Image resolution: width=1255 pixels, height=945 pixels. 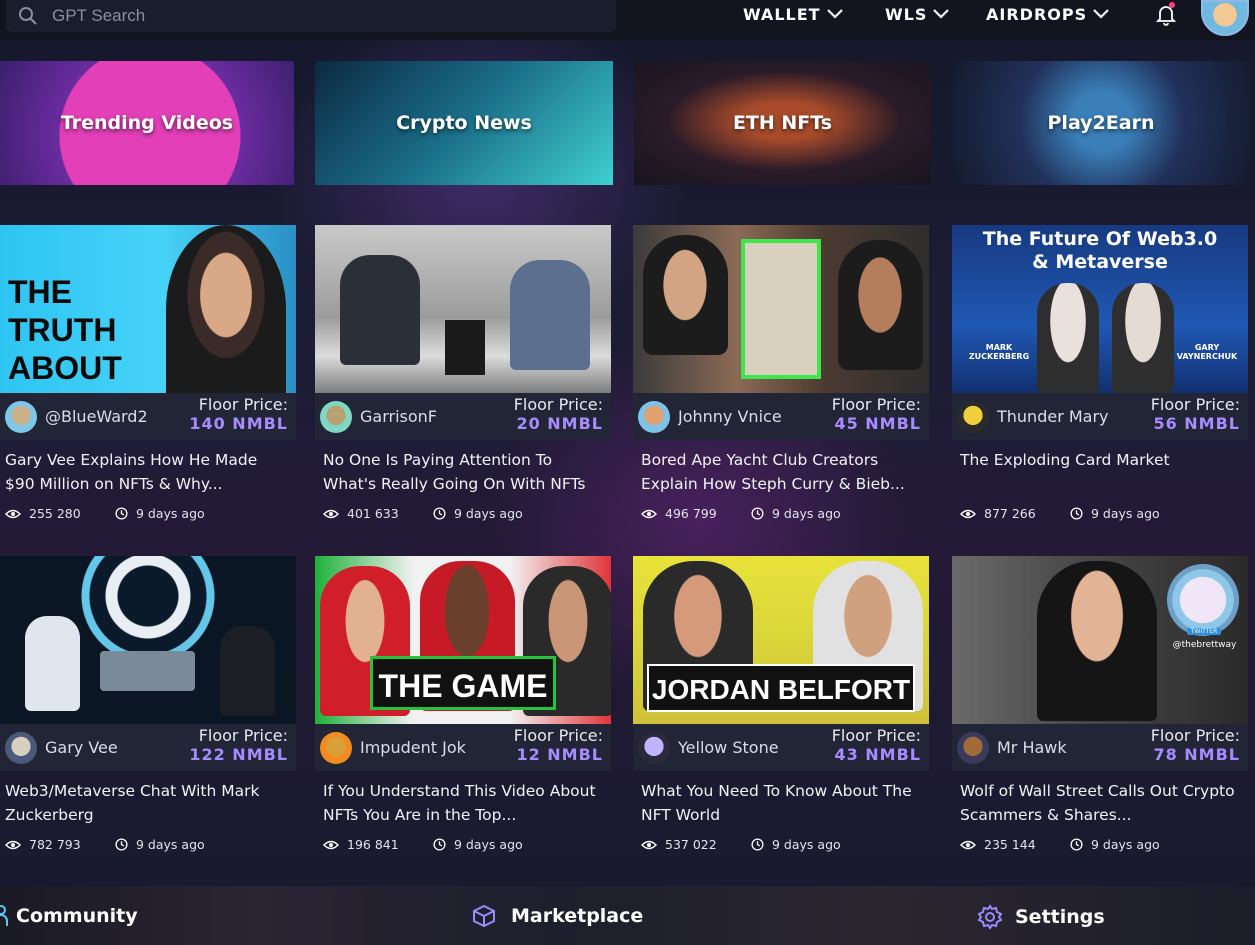 What do you see at coordinates (1062, 416) in the screenshot?
I see `uploader-name: Thunder Mary` at bounding box center [1062, 416].